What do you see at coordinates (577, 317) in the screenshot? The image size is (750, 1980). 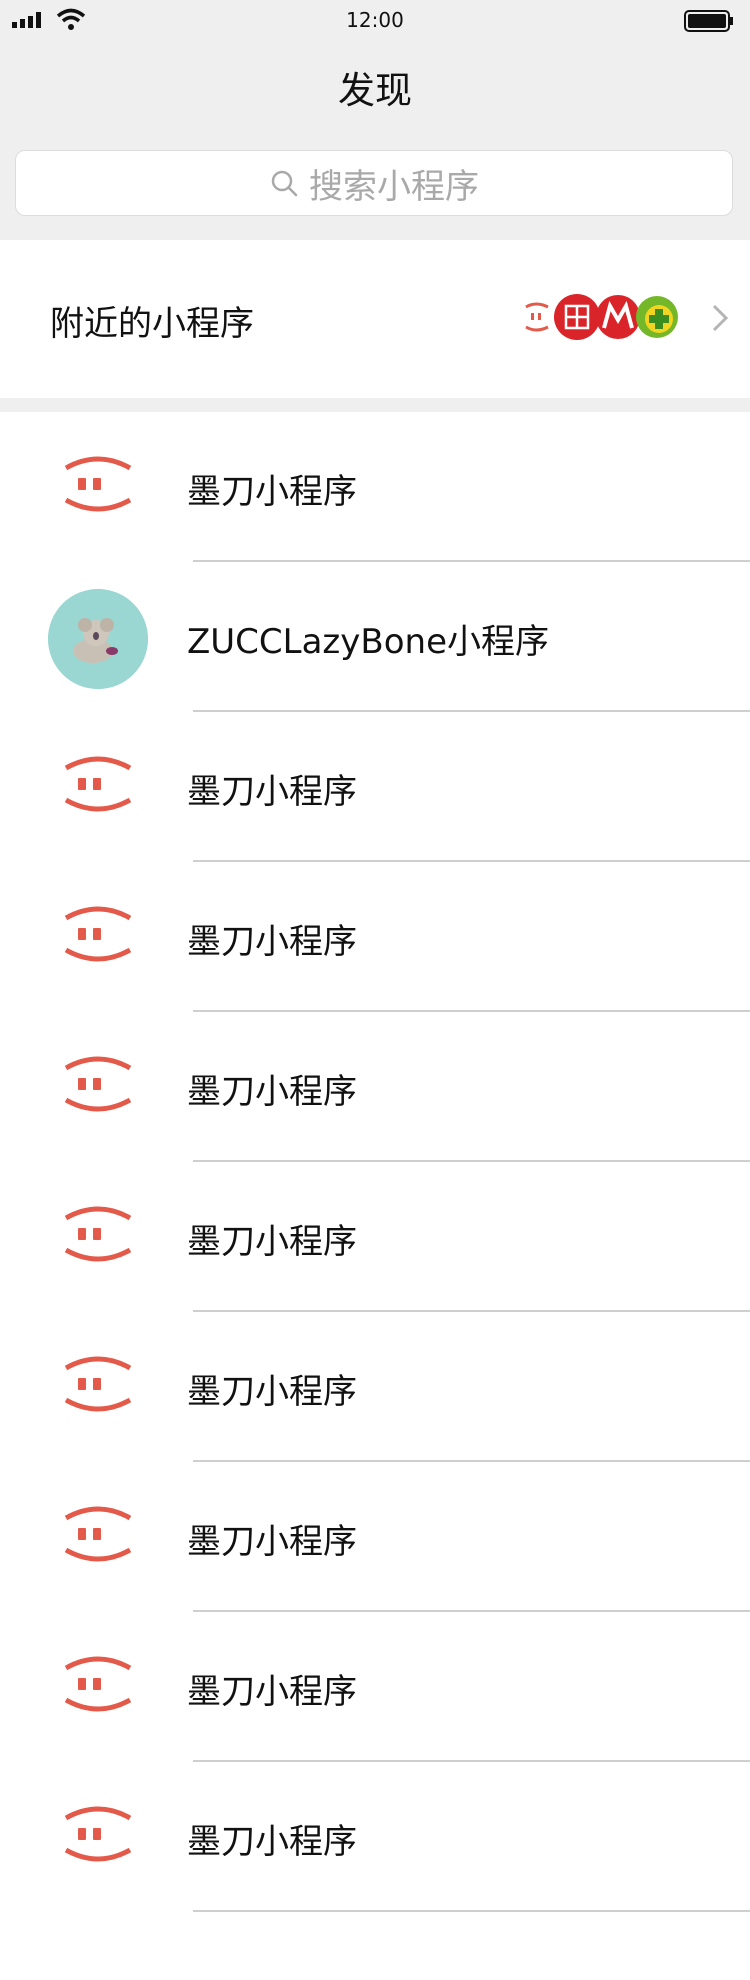 I see `red-logo-icon` at bounding box center [577, 317].